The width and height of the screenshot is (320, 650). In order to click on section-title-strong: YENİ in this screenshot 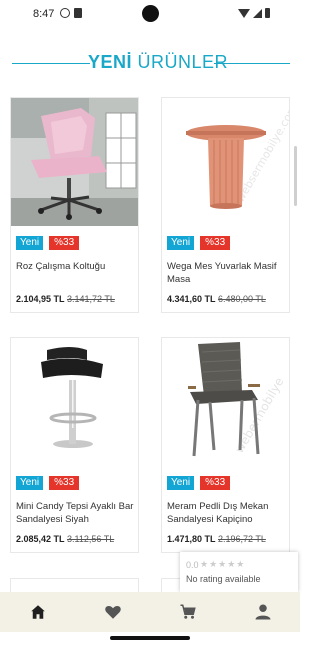, I will do `click(110, 62)`.